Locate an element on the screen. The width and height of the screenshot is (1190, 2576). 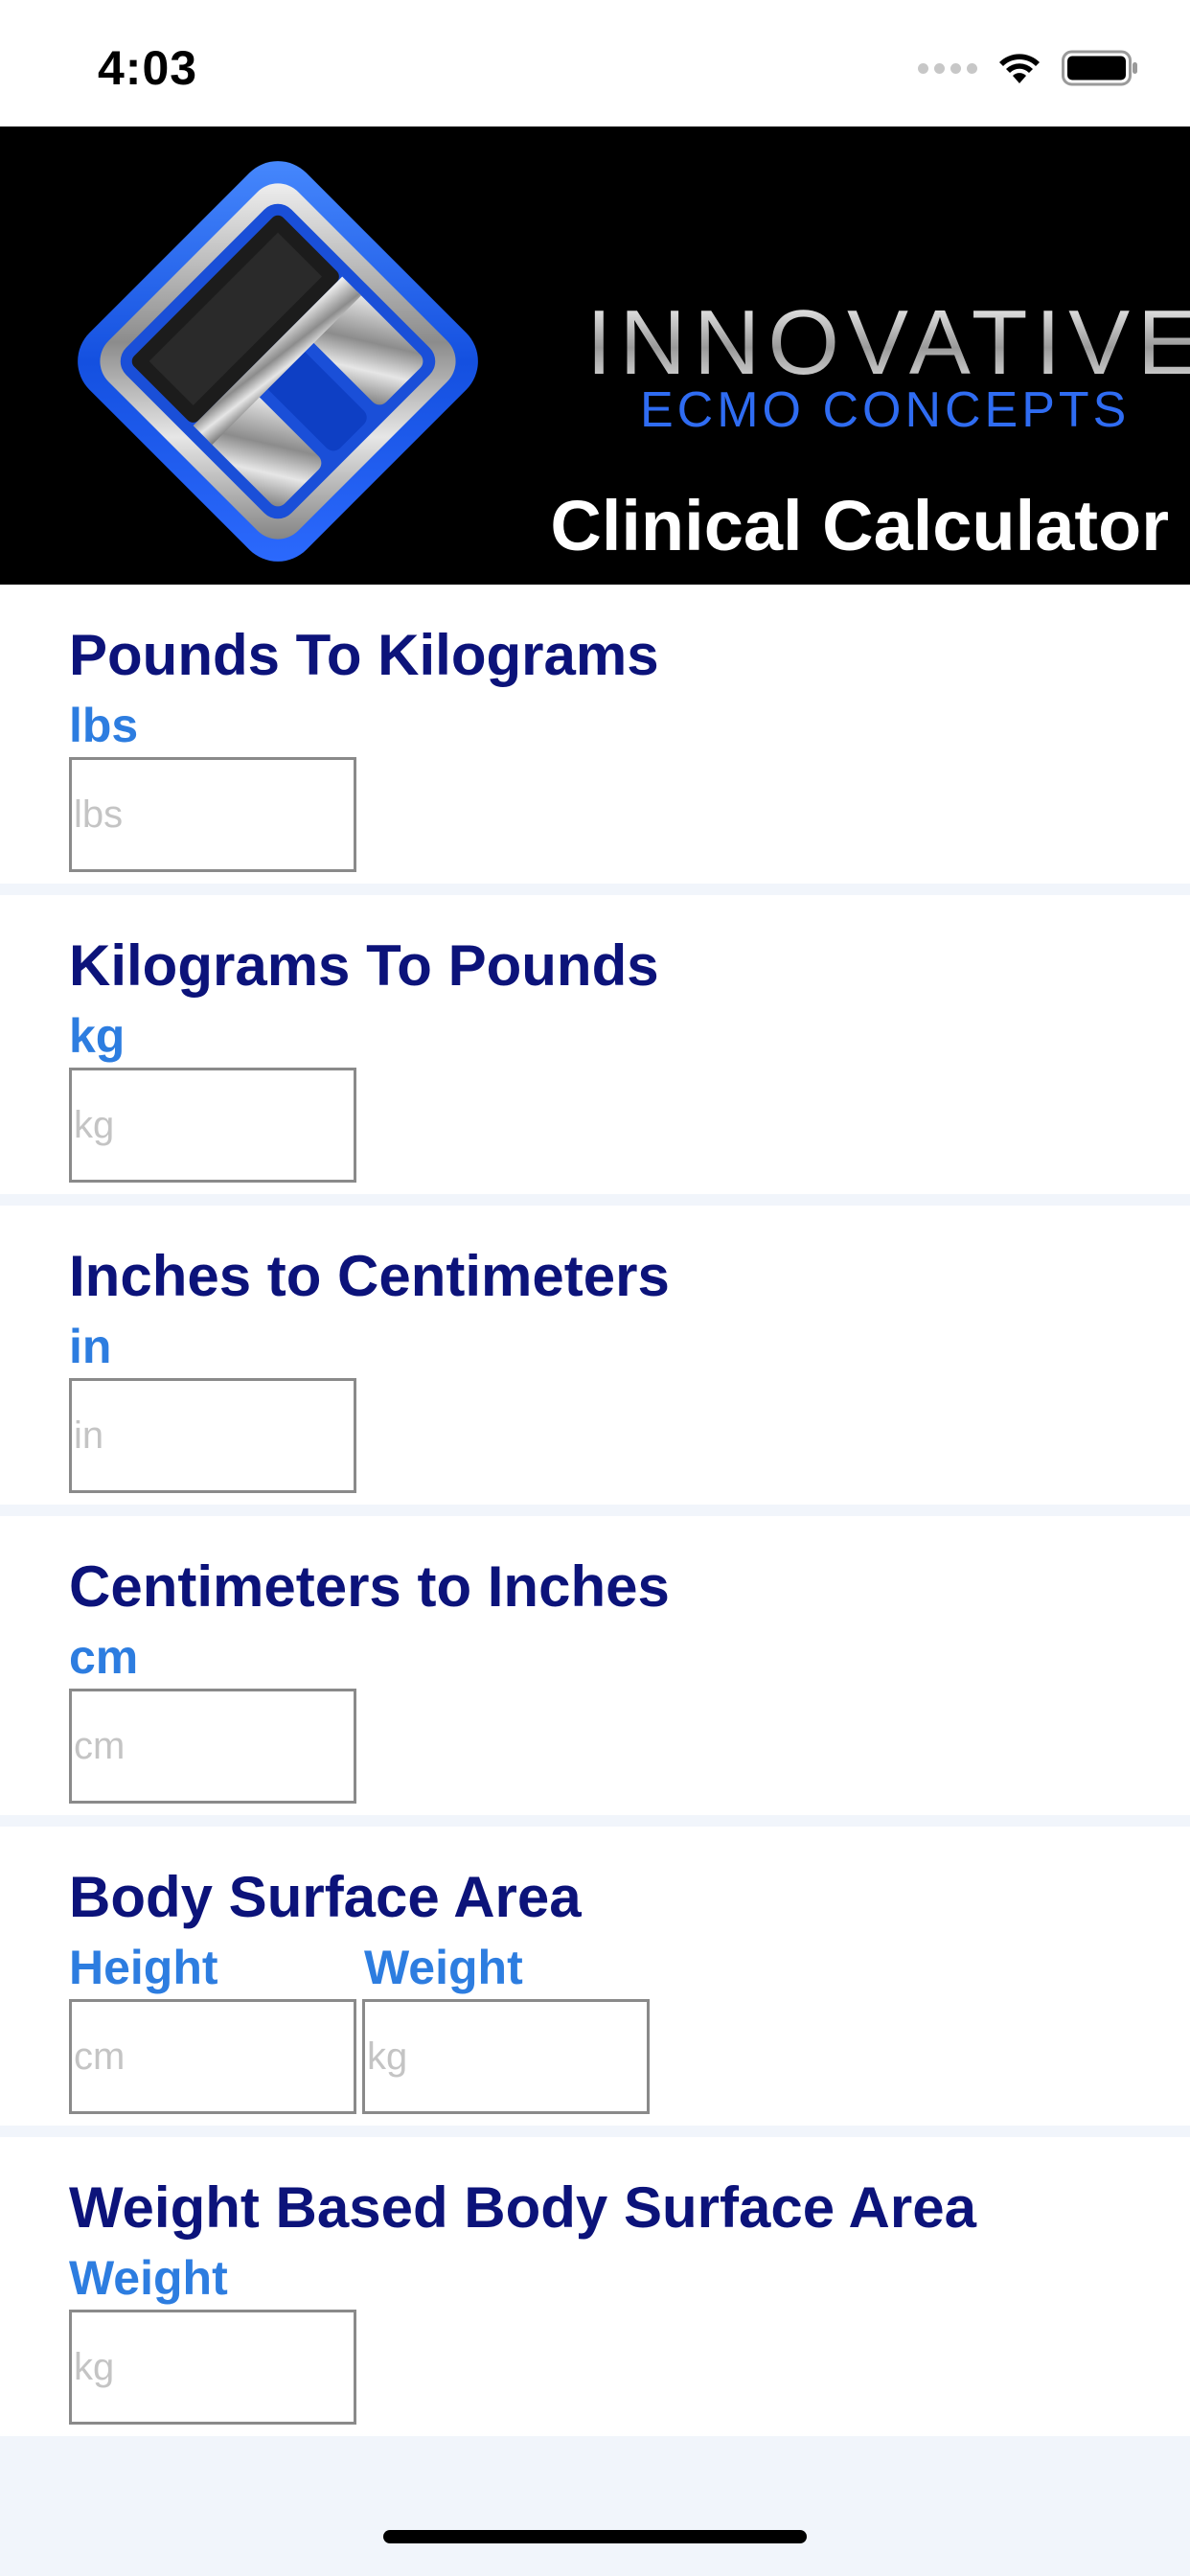
calculator-centimeters-to-inches: Centimeters to Inches cm is located at coordinates (595, 1665).